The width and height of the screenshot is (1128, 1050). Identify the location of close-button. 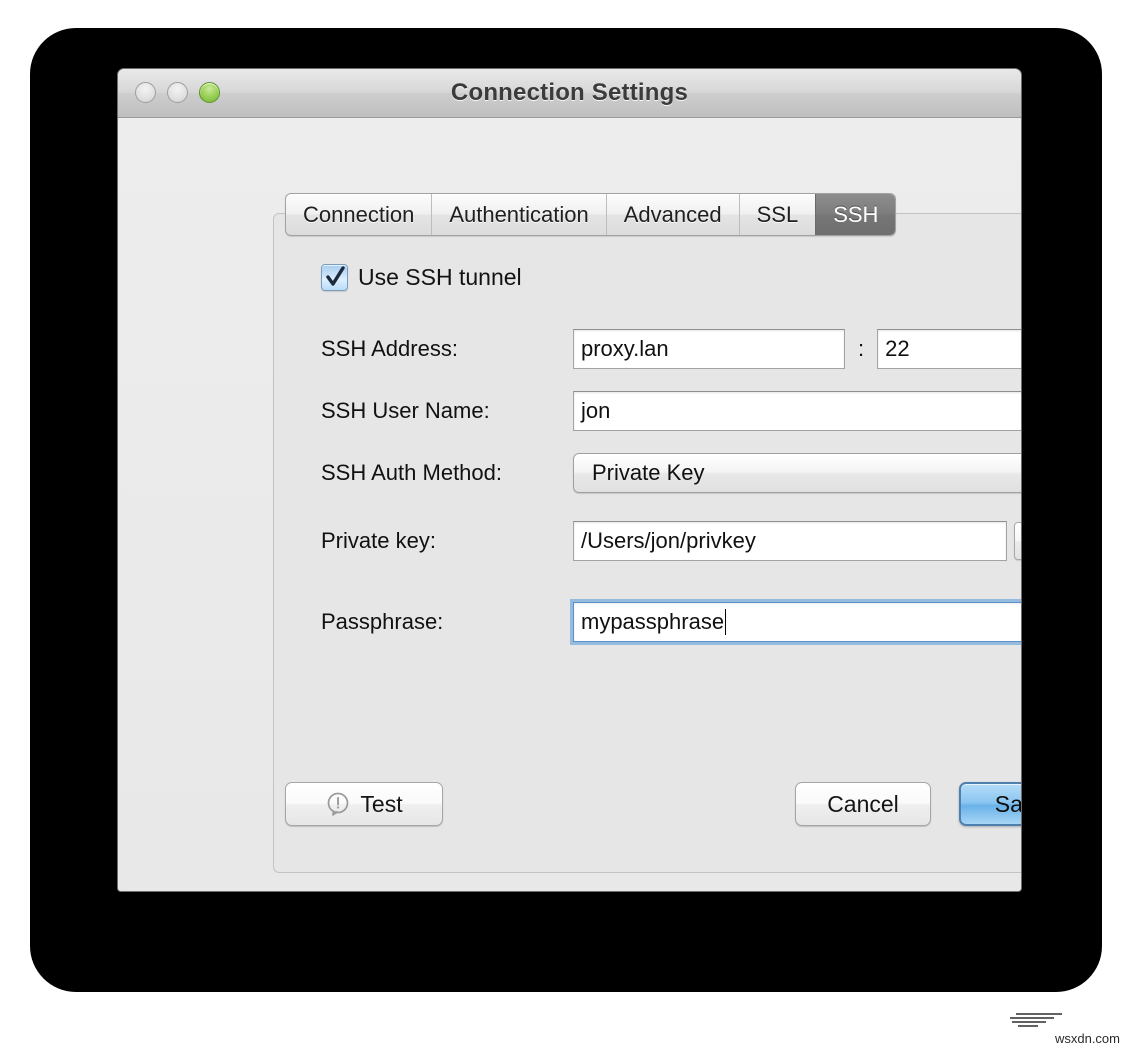
(145, 92).